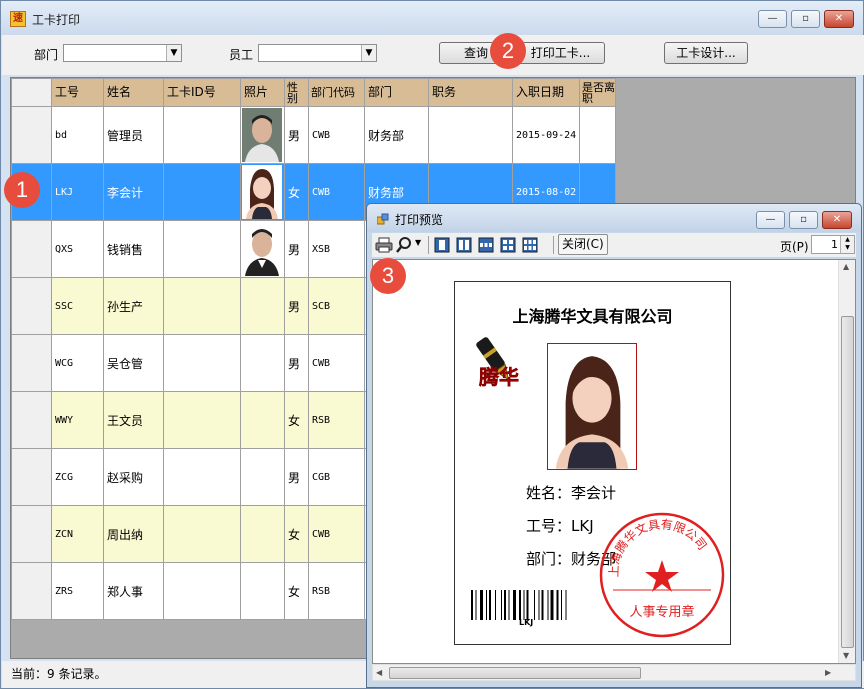 This screenshot has width=864, height=689. I want to click on cell-id: ZCN, so click(77, 534).